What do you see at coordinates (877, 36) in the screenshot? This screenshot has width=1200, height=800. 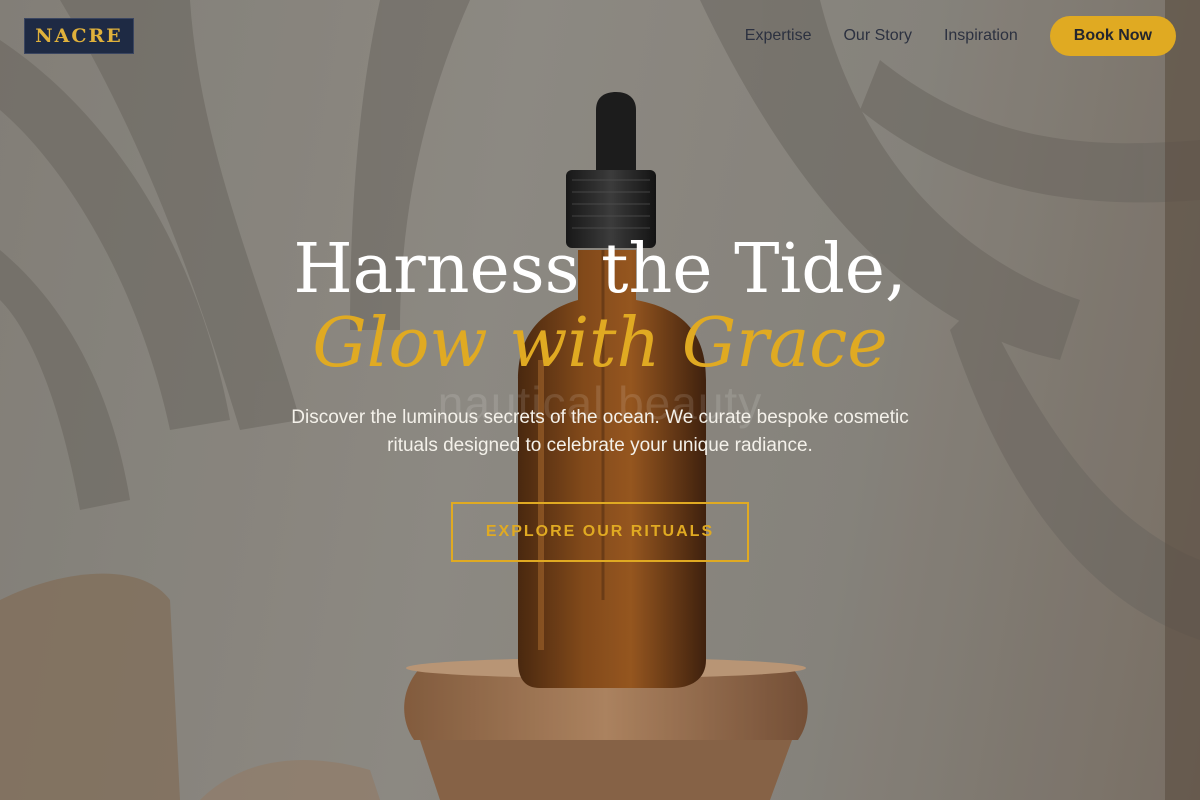 I see `nav-link-our-story: Our Story` at bounding box center [877, 36].